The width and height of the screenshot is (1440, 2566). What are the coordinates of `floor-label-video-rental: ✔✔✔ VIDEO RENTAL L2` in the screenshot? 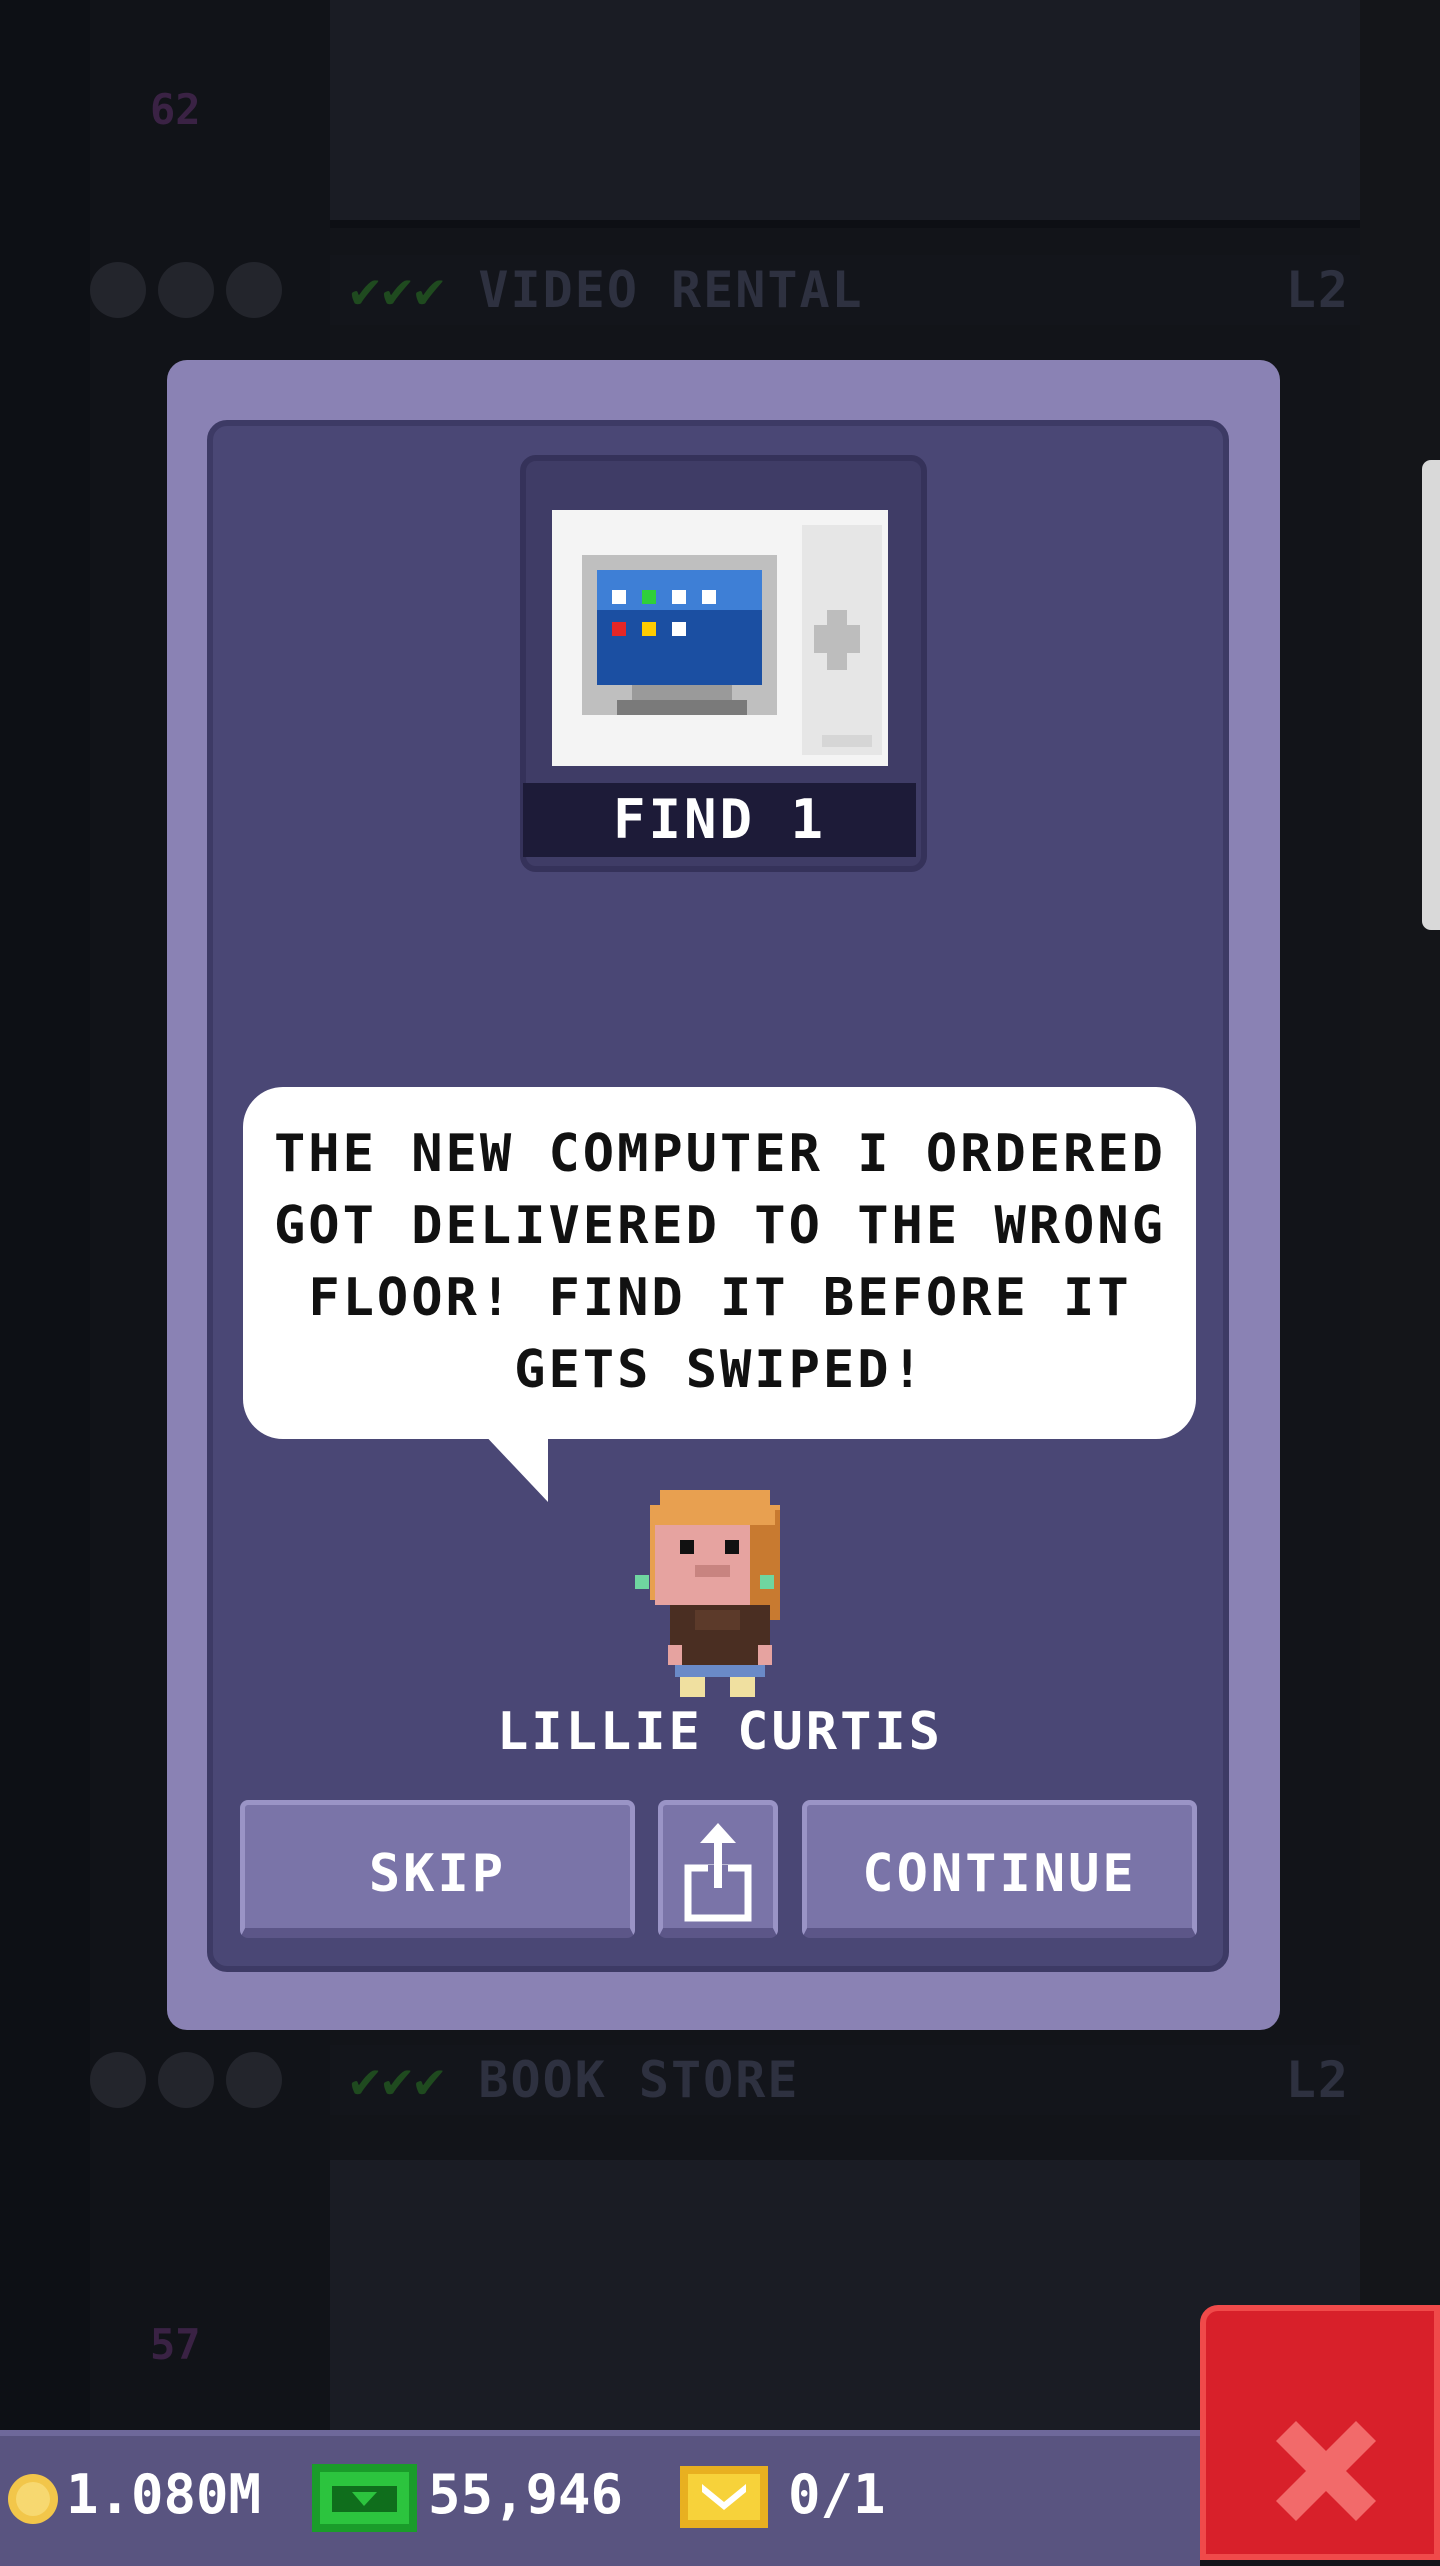 It's located at (845, 290).